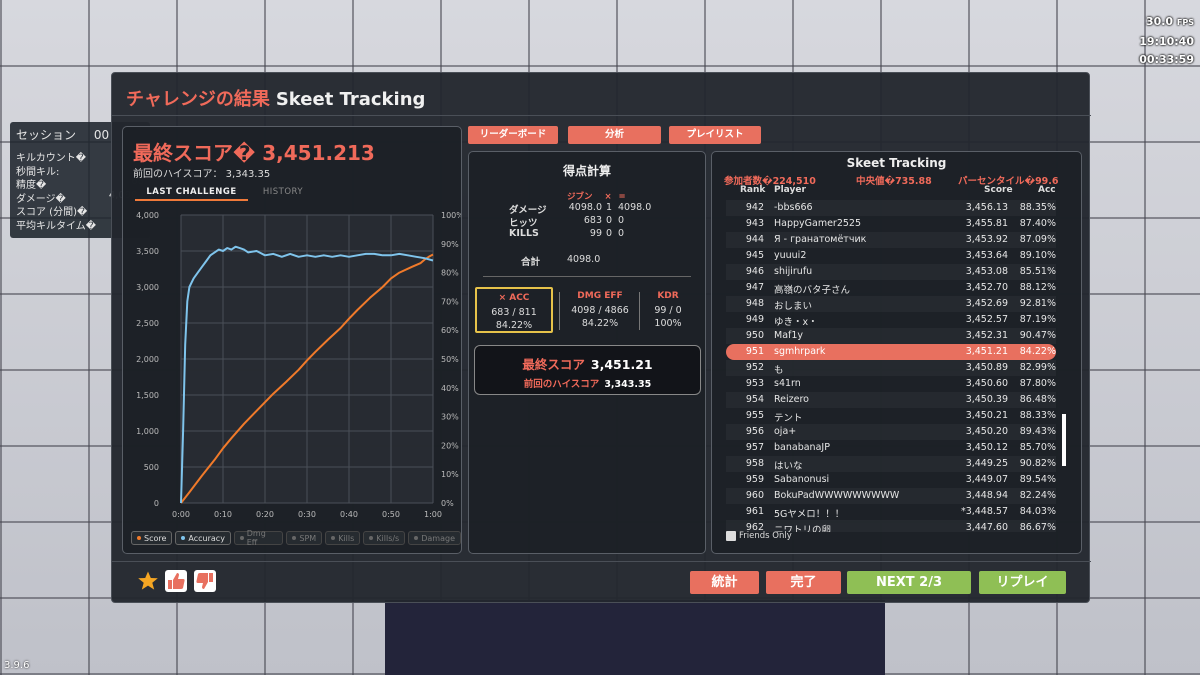 The height and width of the screenshot is (675, 1200). I want to click on leaderboard-row: 958 はいな 3,449.25 90.82%, so click(891, 464).